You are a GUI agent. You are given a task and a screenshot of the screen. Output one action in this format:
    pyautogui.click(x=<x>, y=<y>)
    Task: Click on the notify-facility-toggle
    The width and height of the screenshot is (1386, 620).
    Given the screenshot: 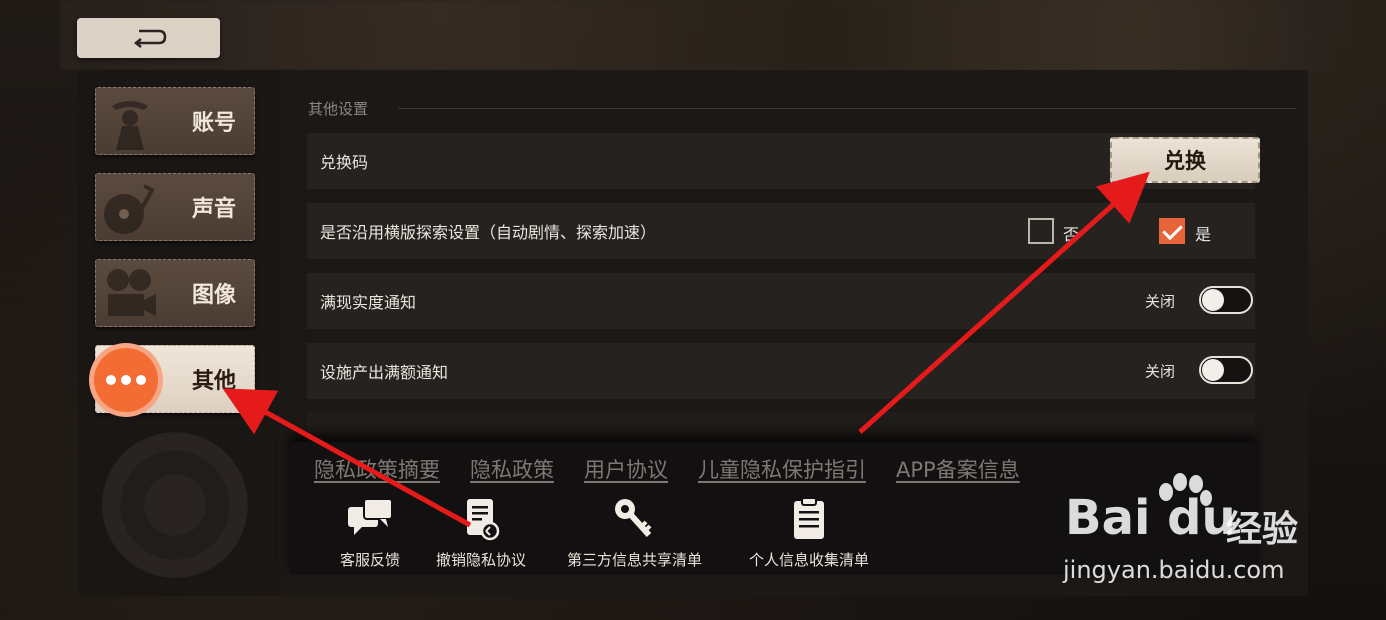 What is the action you would take?
    pyautogui.click(x=1226, y=370)
    